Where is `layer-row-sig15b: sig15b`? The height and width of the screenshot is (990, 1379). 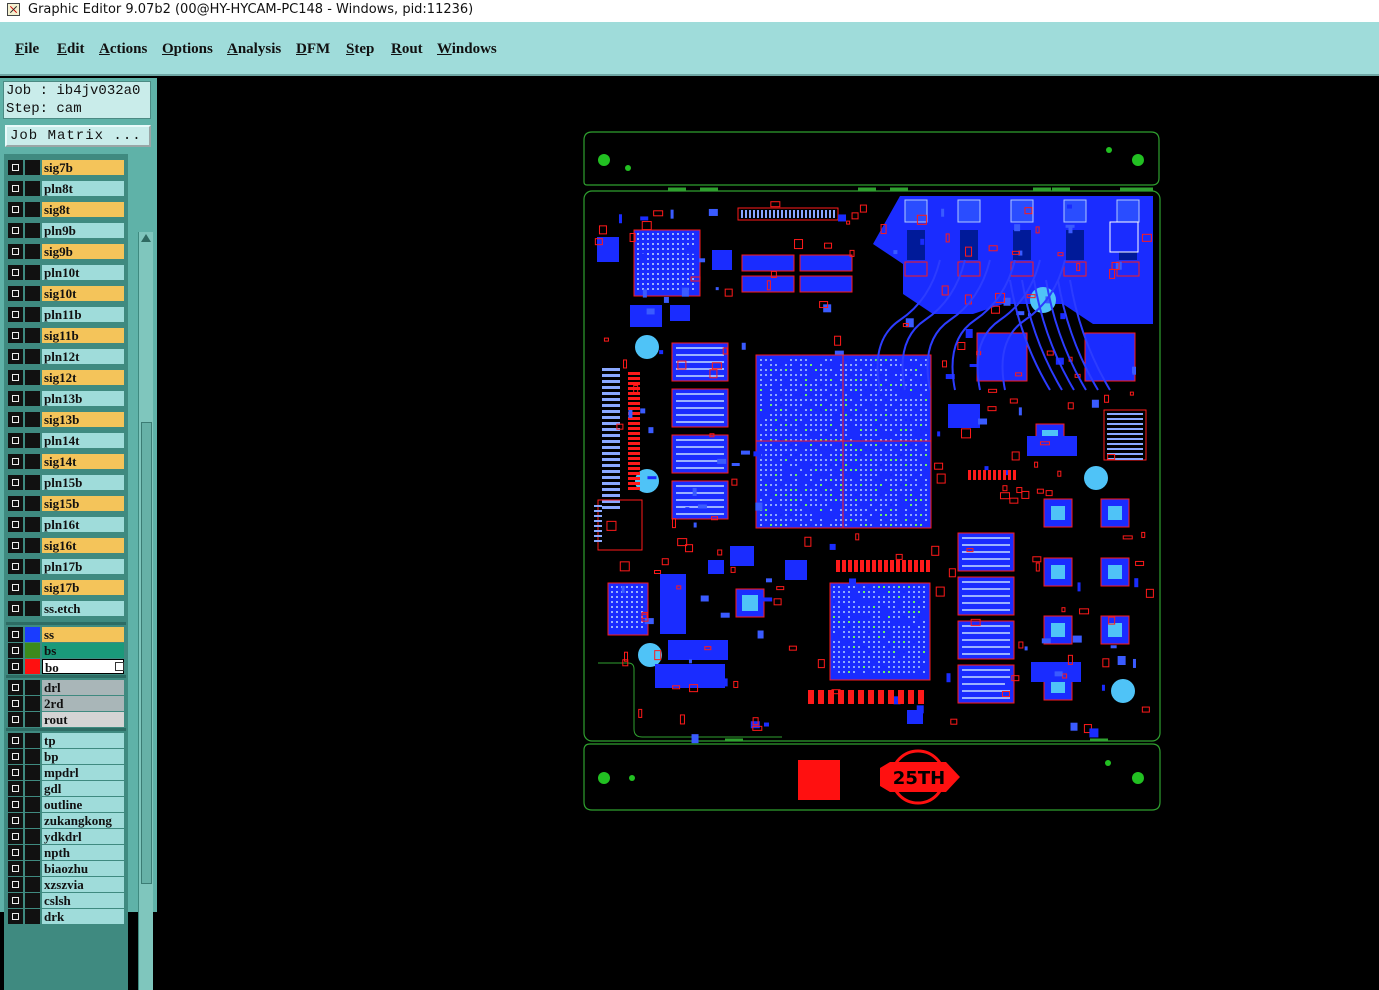
layer-row-sig15b: sig15b is located at coordinates (66, 503).